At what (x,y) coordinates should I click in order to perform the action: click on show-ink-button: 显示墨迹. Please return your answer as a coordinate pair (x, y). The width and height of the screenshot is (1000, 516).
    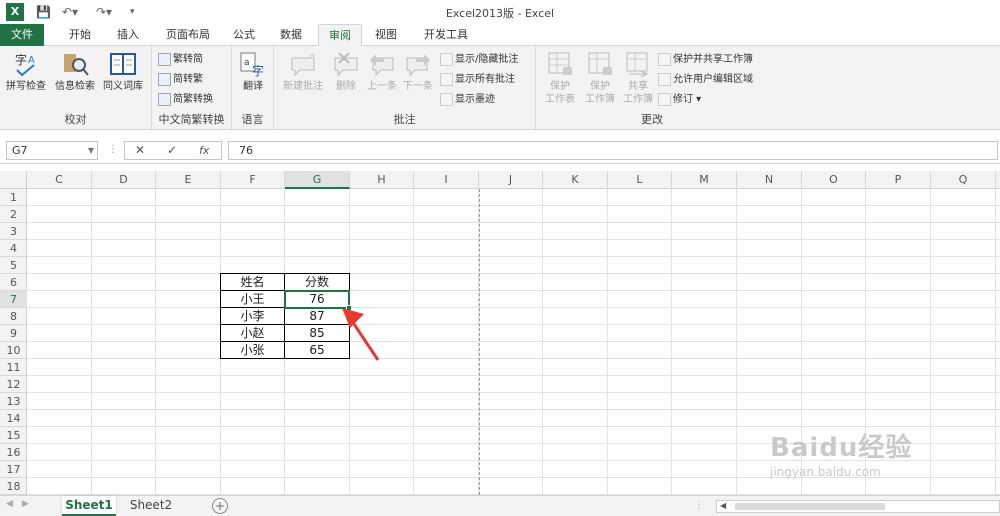
    Looking at the image, I should click on (467, 99).